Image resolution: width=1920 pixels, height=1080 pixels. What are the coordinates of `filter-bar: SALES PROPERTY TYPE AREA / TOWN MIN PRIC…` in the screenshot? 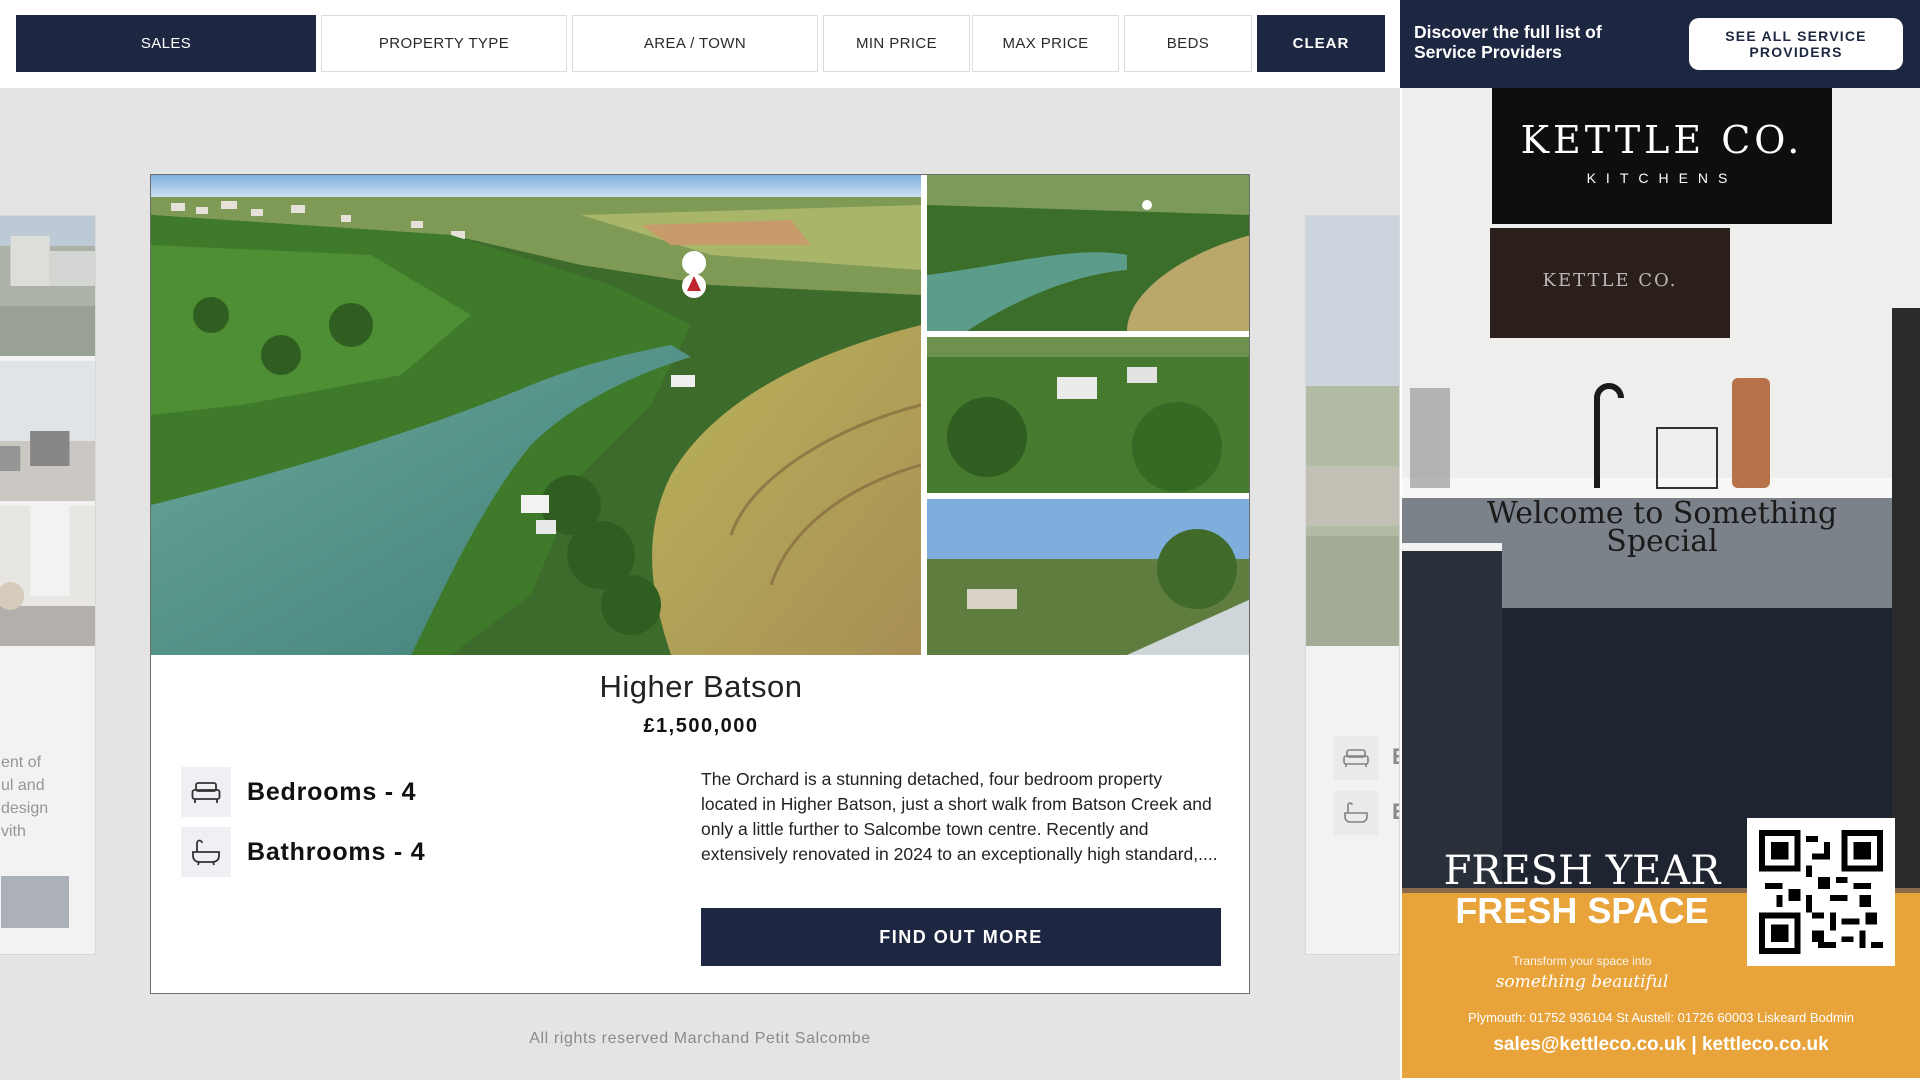 It's located at (700, 44).